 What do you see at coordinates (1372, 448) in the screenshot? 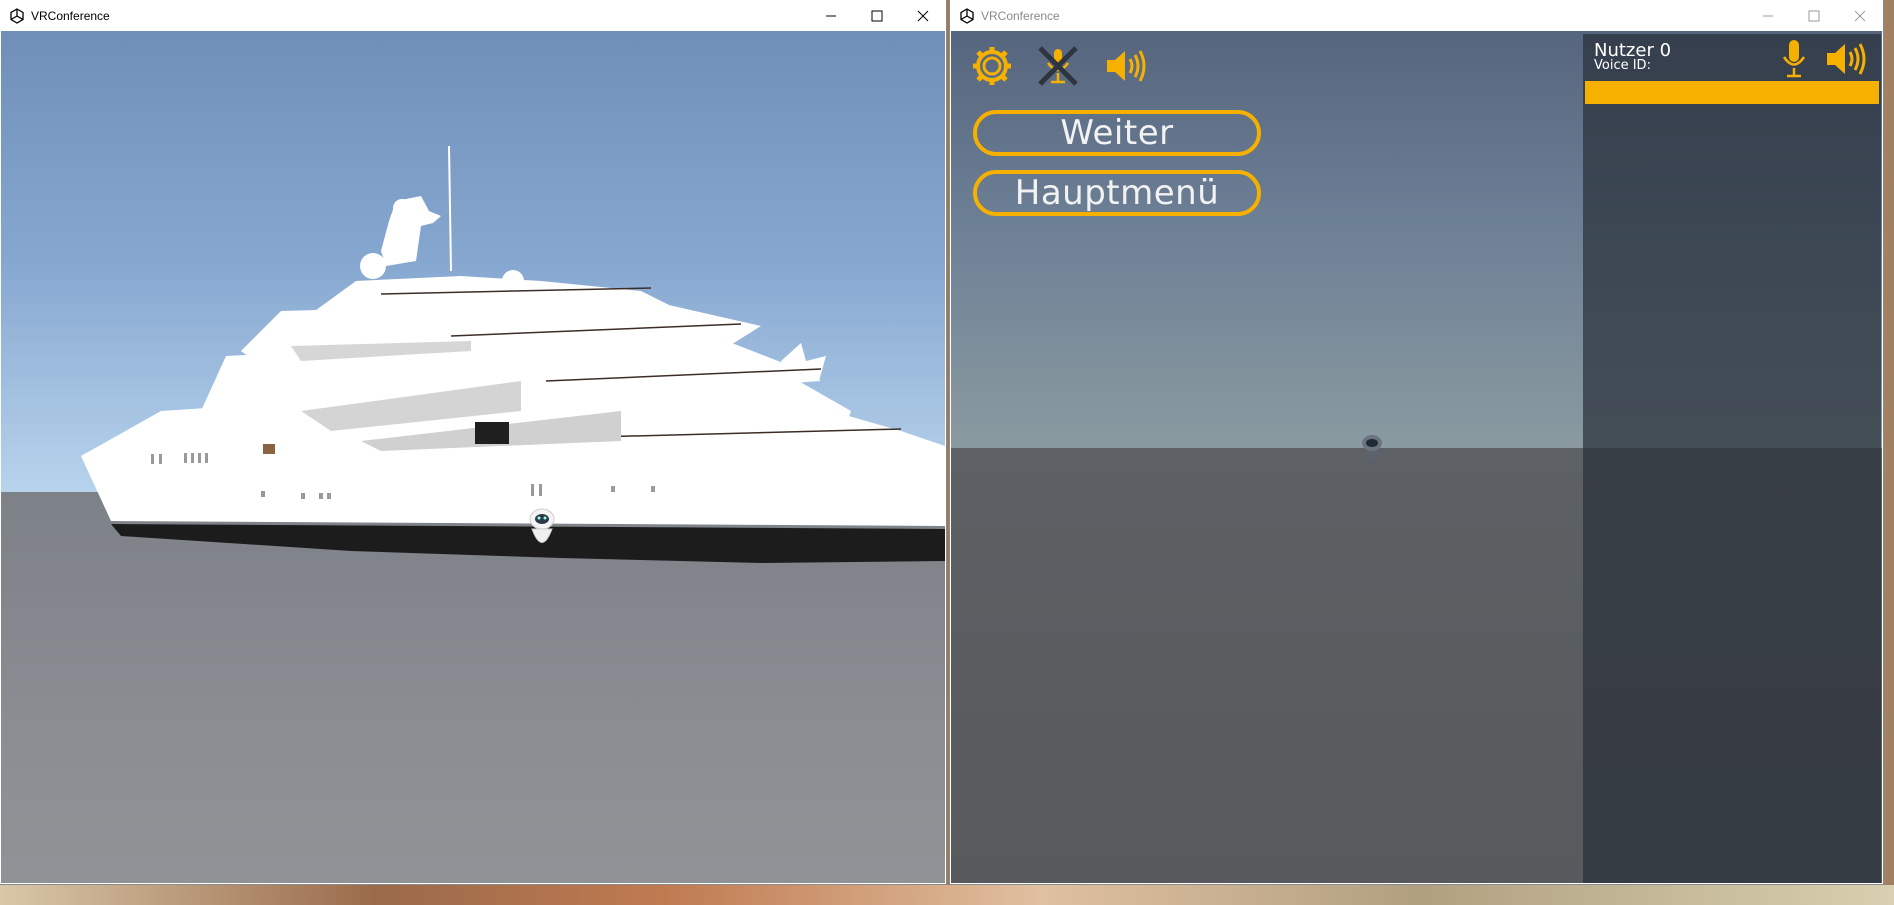
I see `robot-avatar` at bounding box center [1372, 448].